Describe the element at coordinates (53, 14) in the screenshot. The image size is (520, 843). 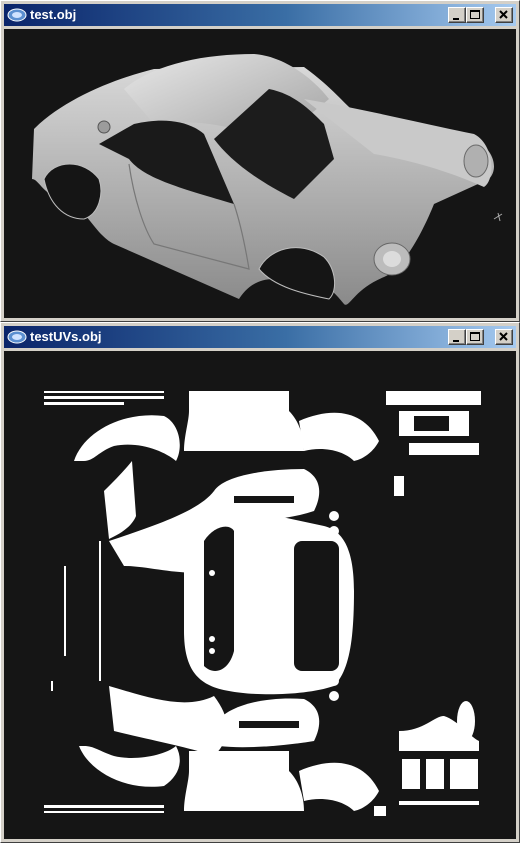
I see `window-title: test.obj` at that location.